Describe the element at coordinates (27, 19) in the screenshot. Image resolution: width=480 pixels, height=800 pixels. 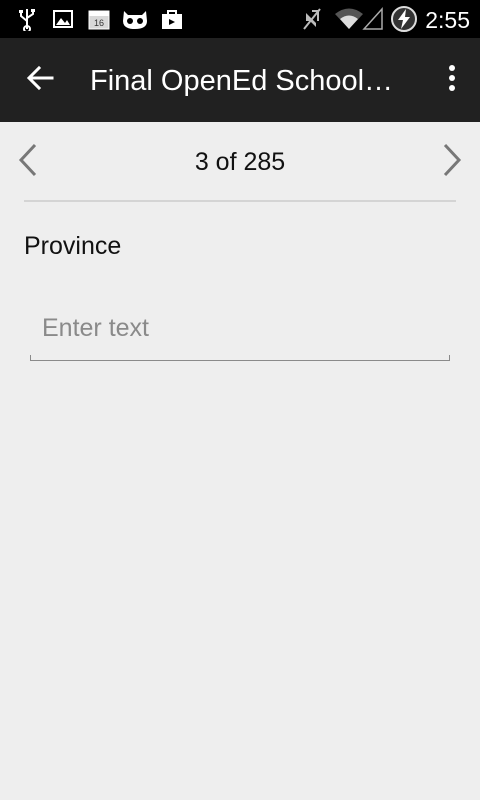
I see `usb-icon` at that location.